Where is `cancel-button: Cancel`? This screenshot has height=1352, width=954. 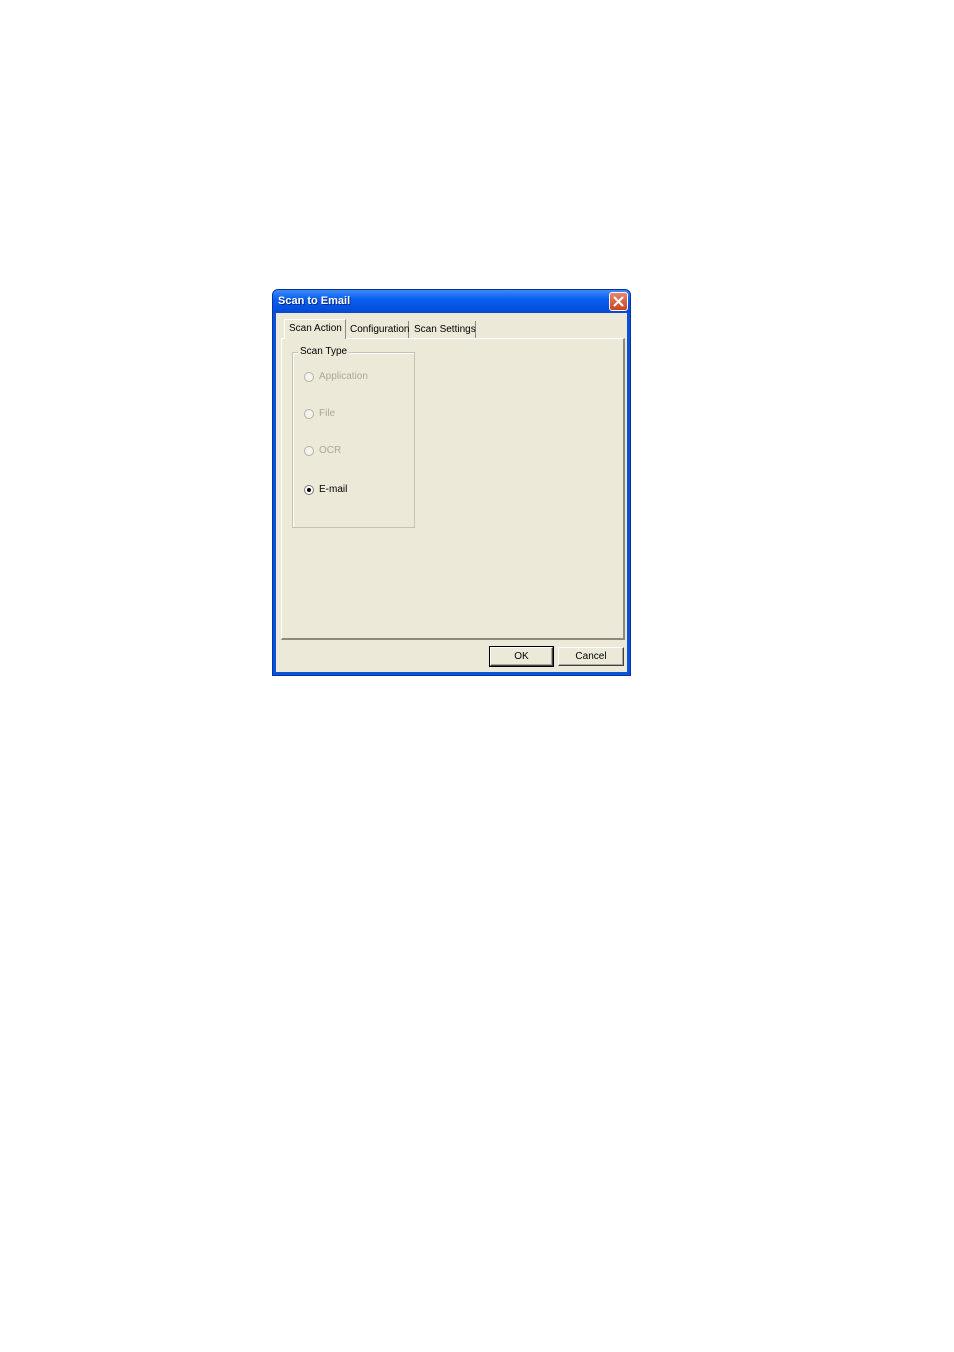
cancel-button: Cancel is located at coordinates (591, 656).